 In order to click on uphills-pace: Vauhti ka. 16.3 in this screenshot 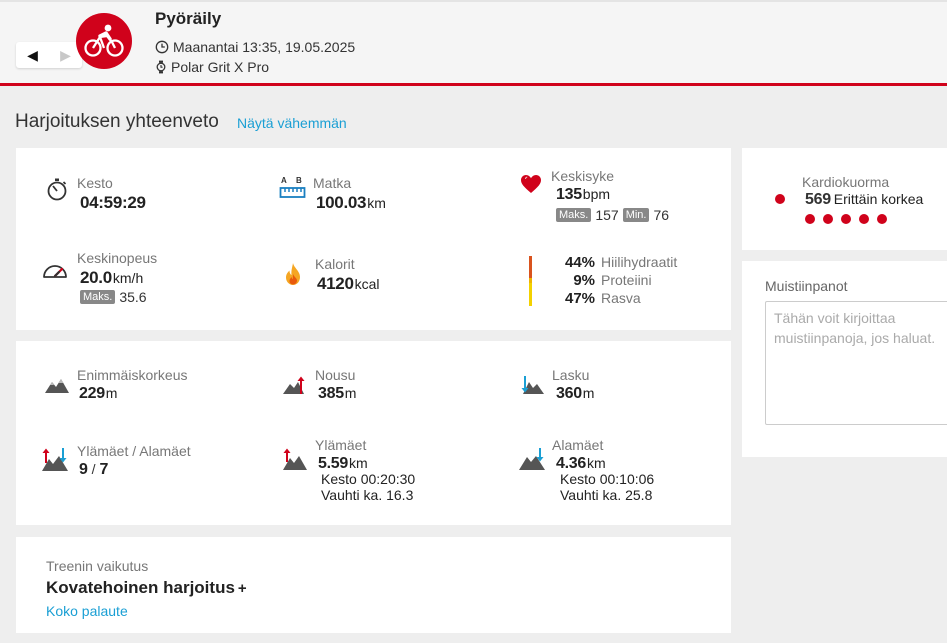, I will do `click(367, 495)`.